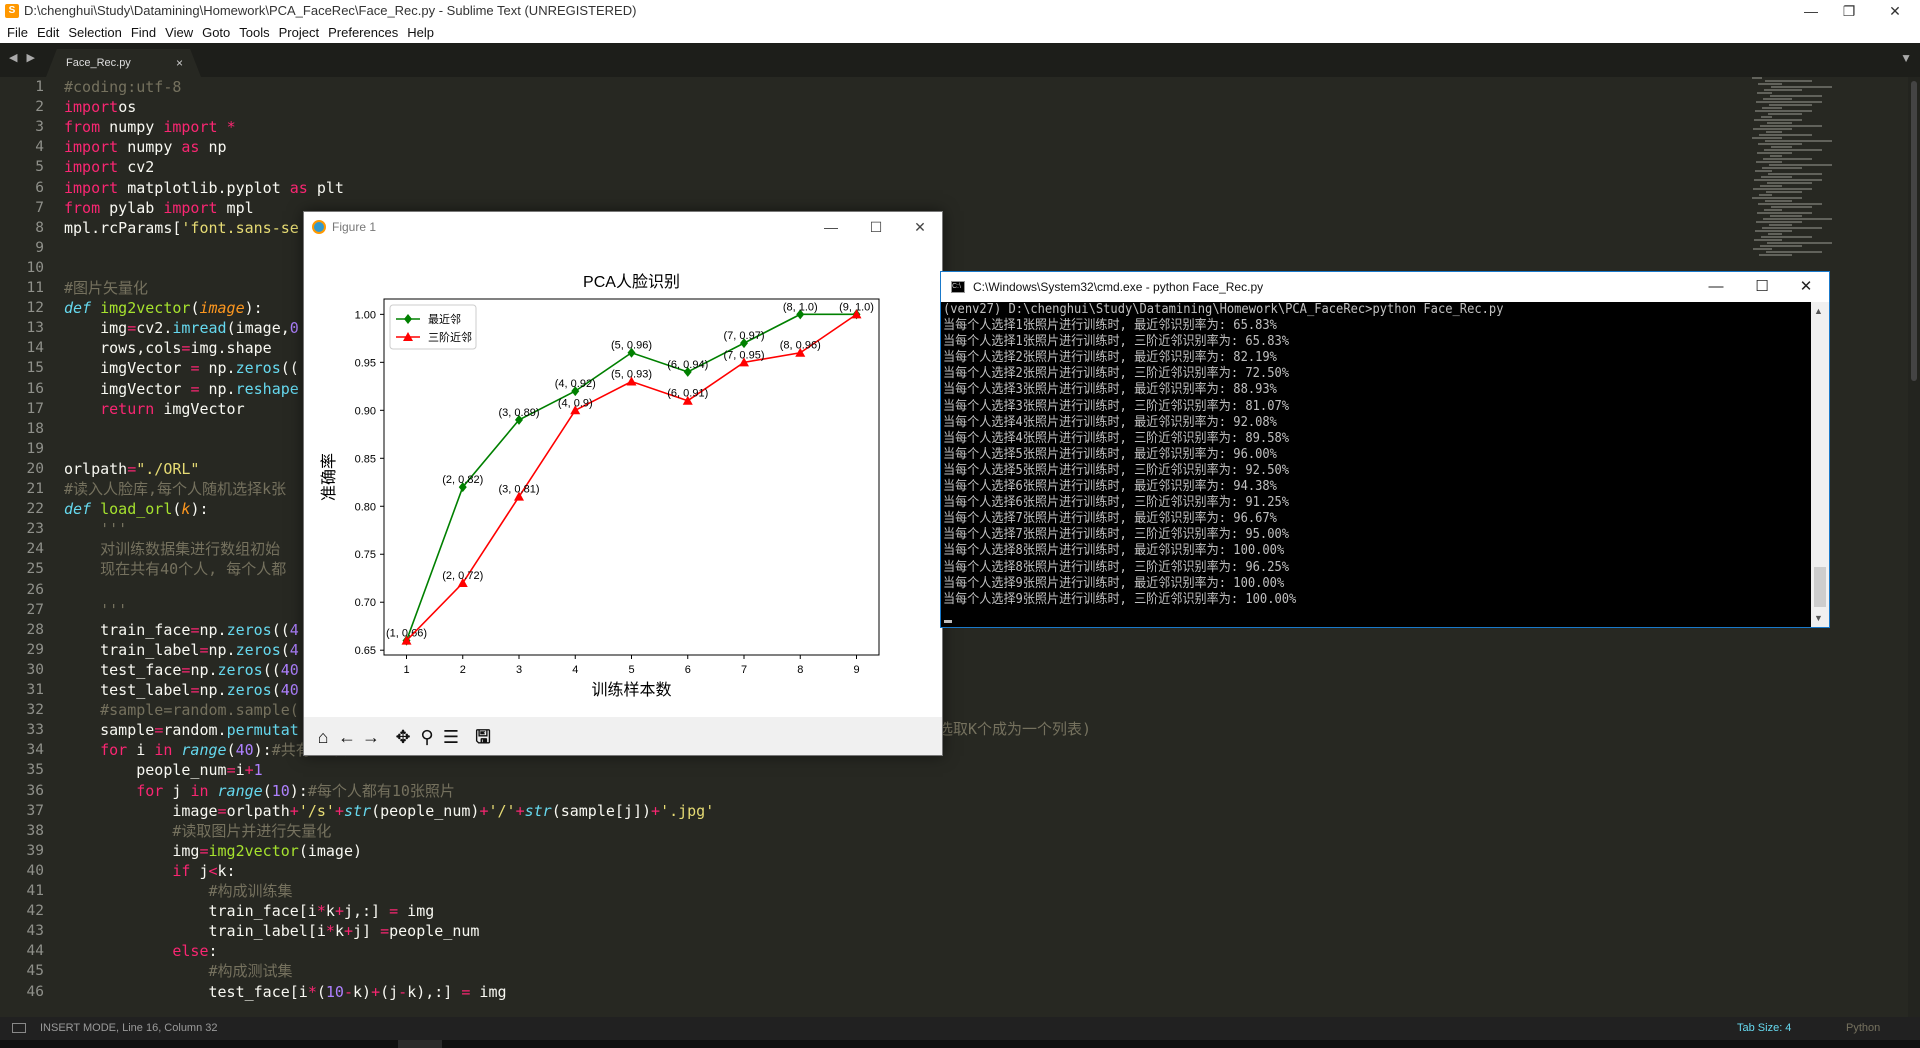  What do you see at coordinates (1914, 231) in the screenshot?
I see `scroll-thumb` at bounding box center [1914, 231].